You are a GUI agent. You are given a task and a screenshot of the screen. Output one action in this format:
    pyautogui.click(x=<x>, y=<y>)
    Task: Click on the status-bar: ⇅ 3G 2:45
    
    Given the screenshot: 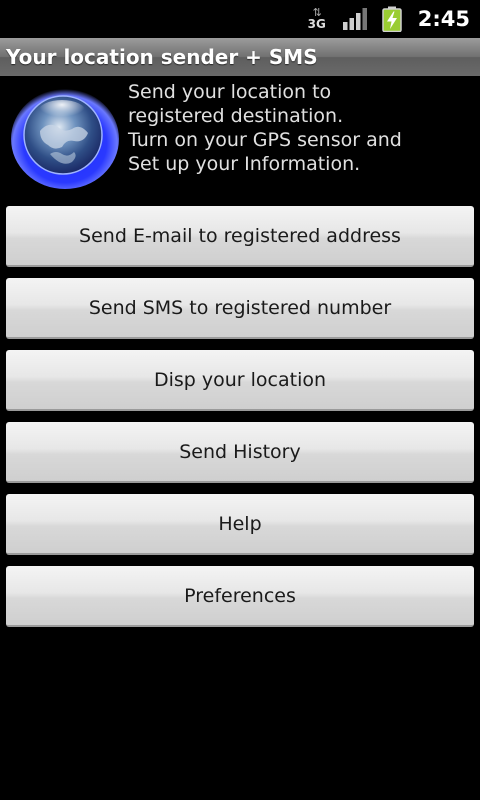 What is the action you would take?
    pyautogui.click(x=240, y=19)
    